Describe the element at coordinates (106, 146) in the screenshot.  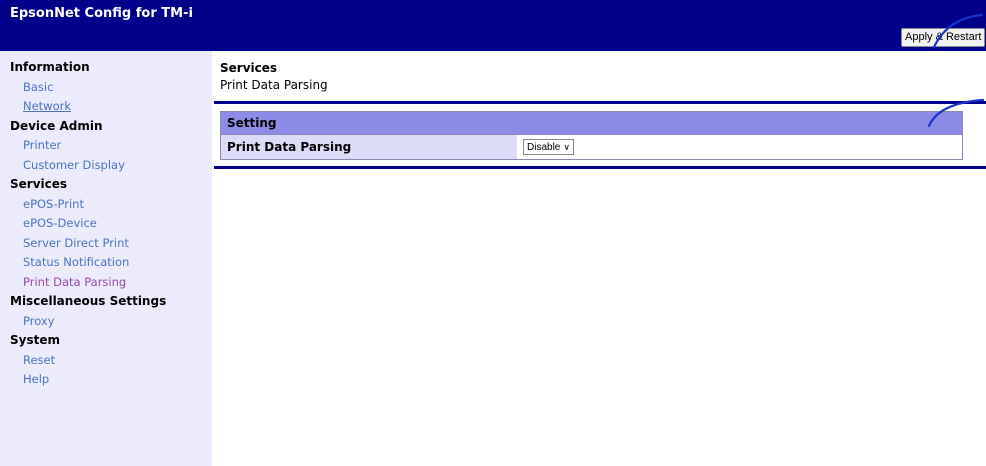
I see `sidebar-item-printer: Printer` at that location.